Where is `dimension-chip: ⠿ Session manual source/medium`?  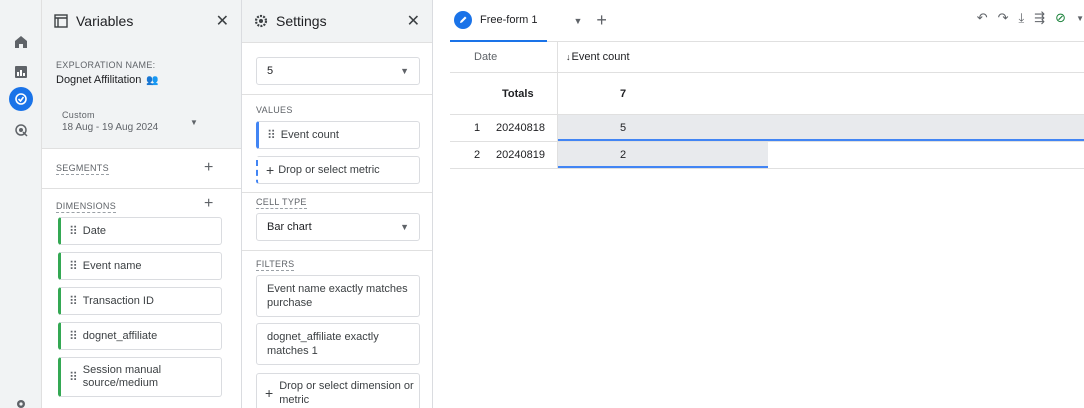 dimension-chip: ⠿ Session manual source/medium is located at coordinates (140, 377).